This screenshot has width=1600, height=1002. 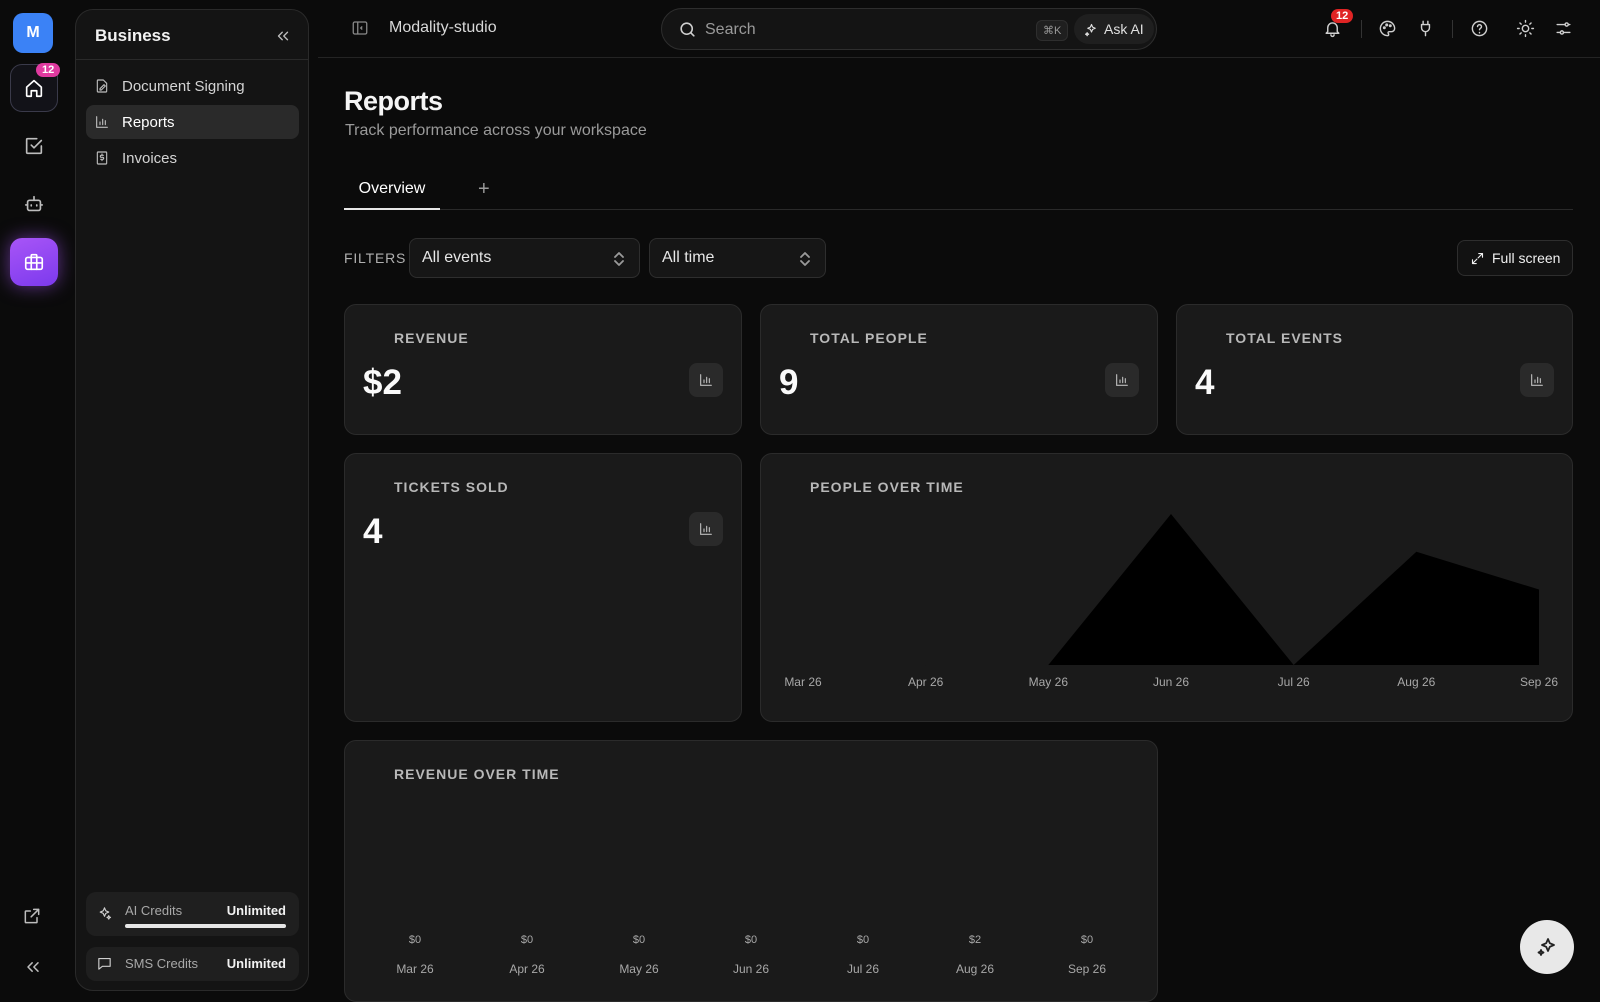 I want to click on search-input: Search, so click(x=730, y=30).